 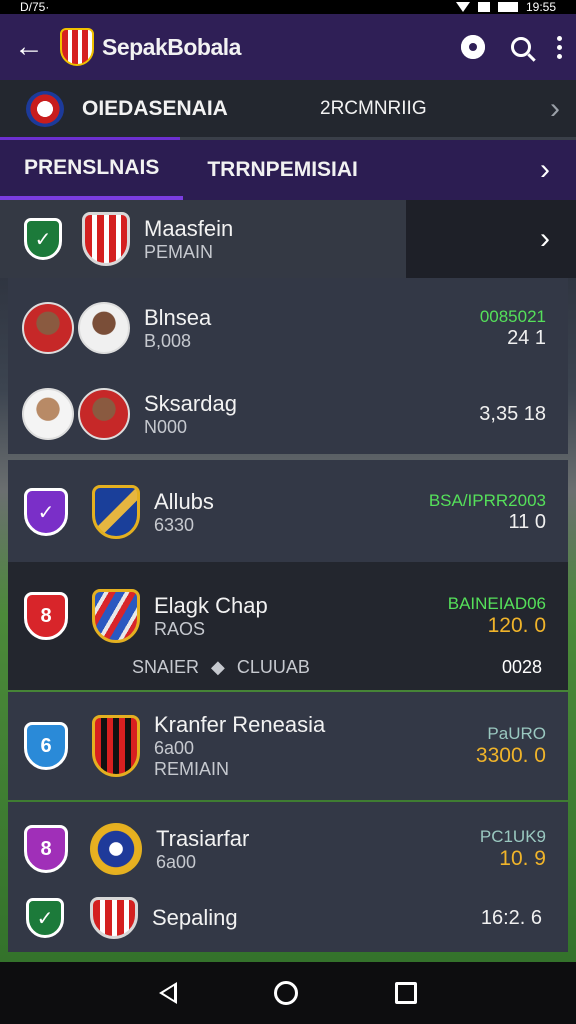 I want to click on club-name: Elagk Chap, so click(x=211, y=605).